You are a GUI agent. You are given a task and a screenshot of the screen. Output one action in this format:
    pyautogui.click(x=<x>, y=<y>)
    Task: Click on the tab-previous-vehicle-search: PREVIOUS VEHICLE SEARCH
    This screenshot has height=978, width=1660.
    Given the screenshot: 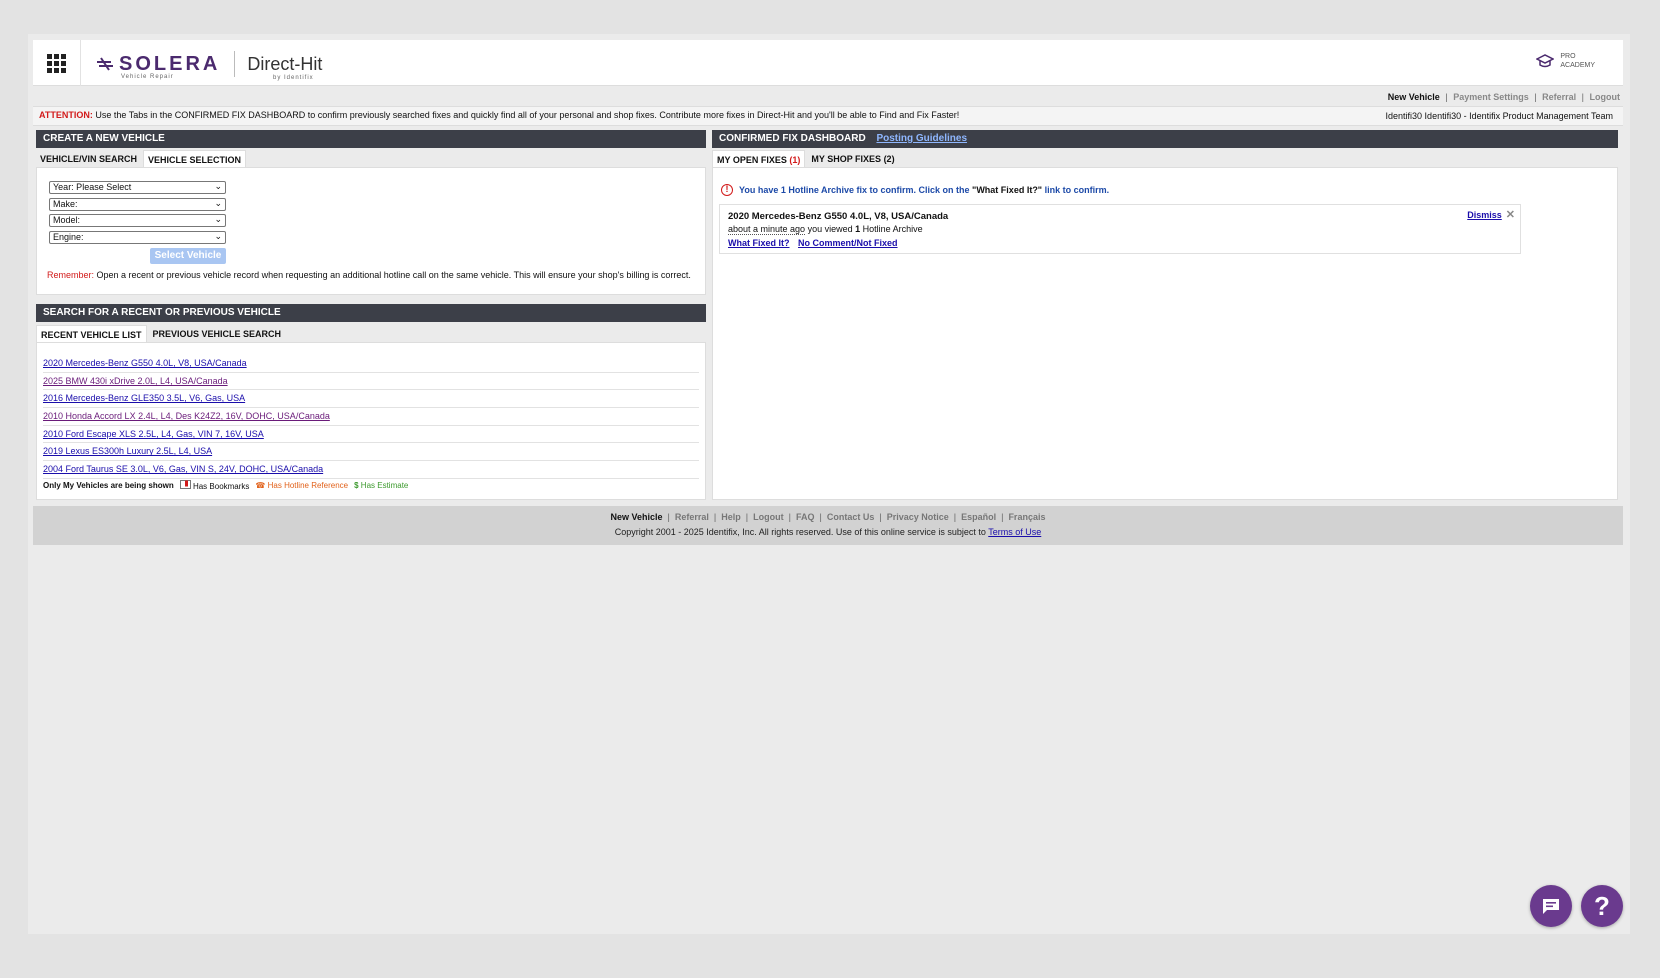 What is the action you would take?
    pyautogui.click(x=217, y=334)
    